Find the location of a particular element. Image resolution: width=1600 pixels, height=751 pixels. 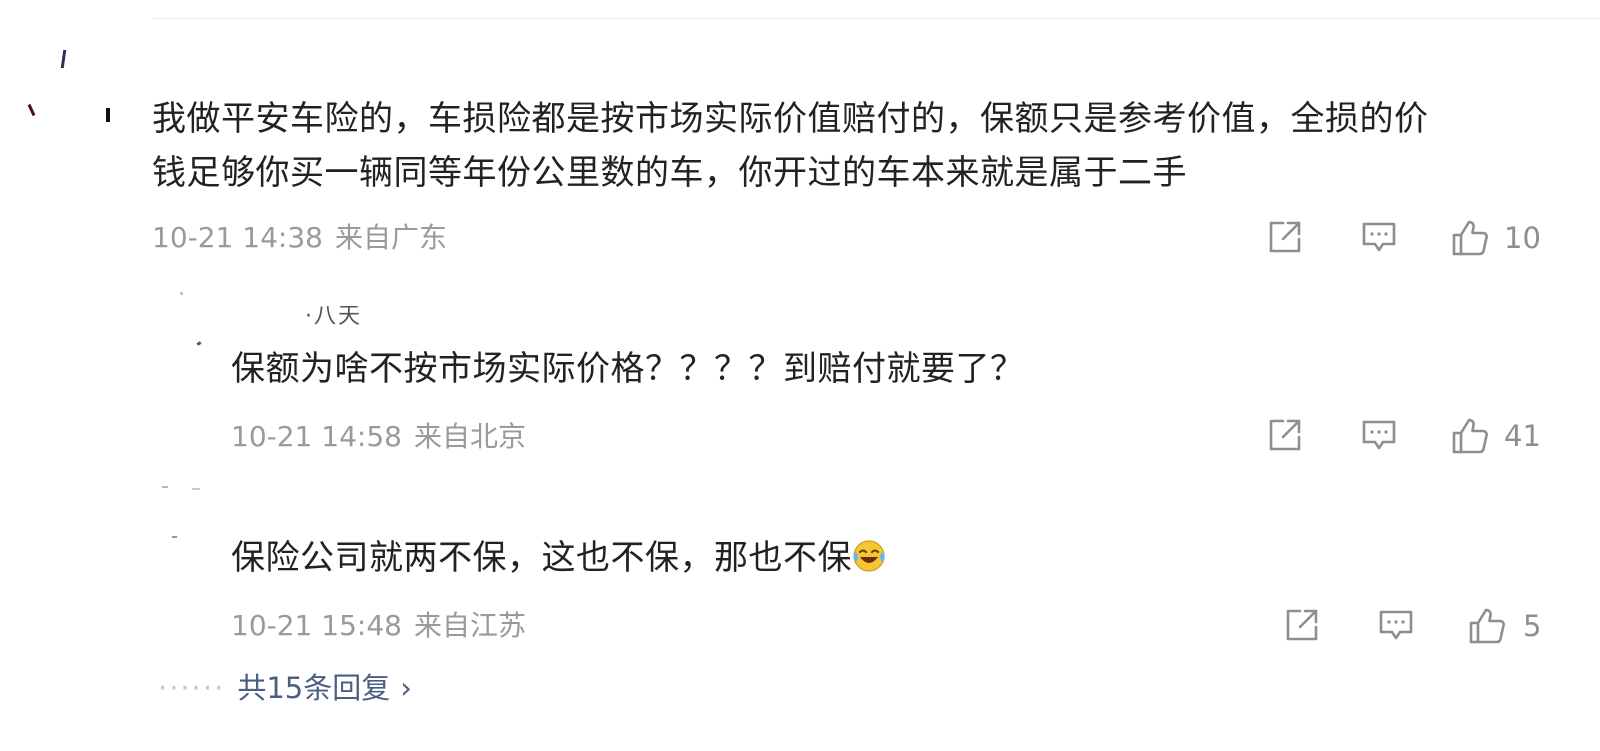

comment-text: 保险公司就两不保，这也不保，那也不保 is located at coordinates (558, 558).